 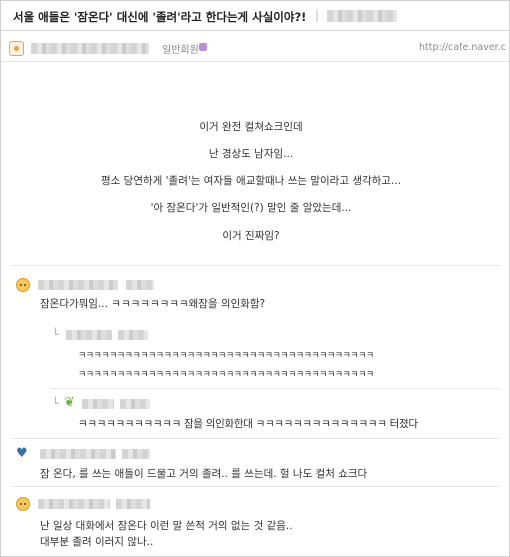 I want to click on article-header: 서울 애들은 '잠온다' 대신에 '졸려'라고 한다는게 사실이야?! |, so click(x=255, y=16).